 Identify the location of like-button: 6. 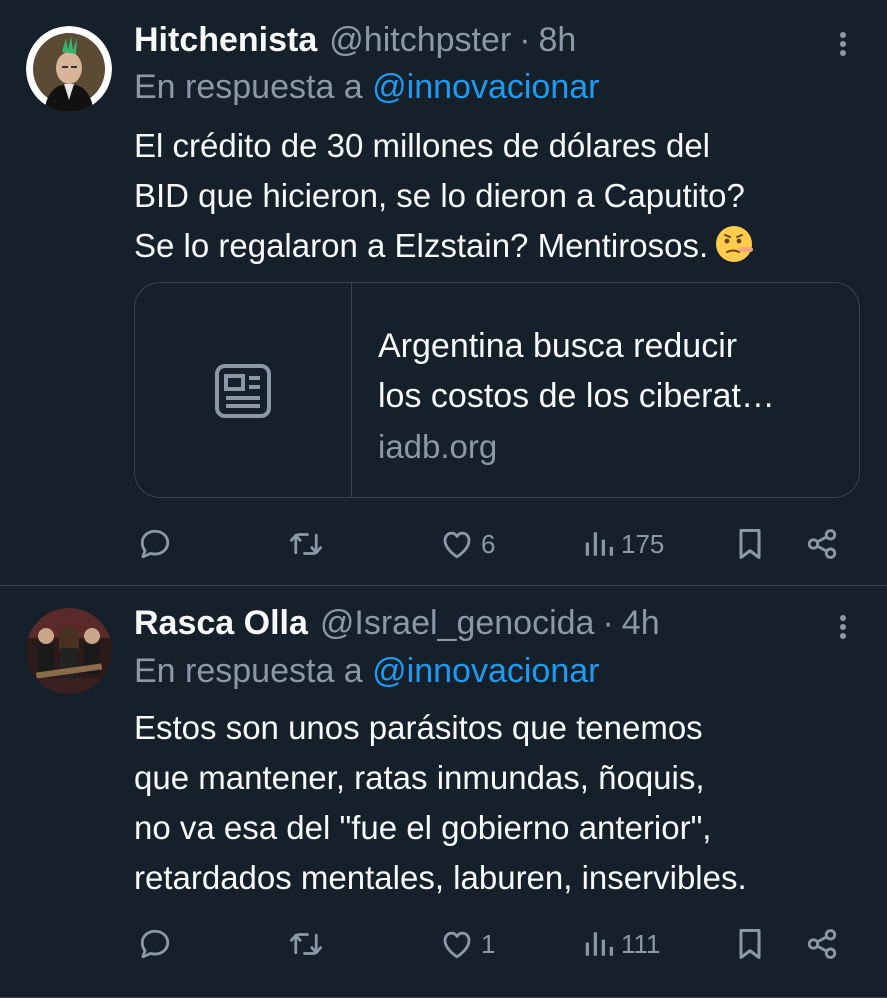
(467, 544).